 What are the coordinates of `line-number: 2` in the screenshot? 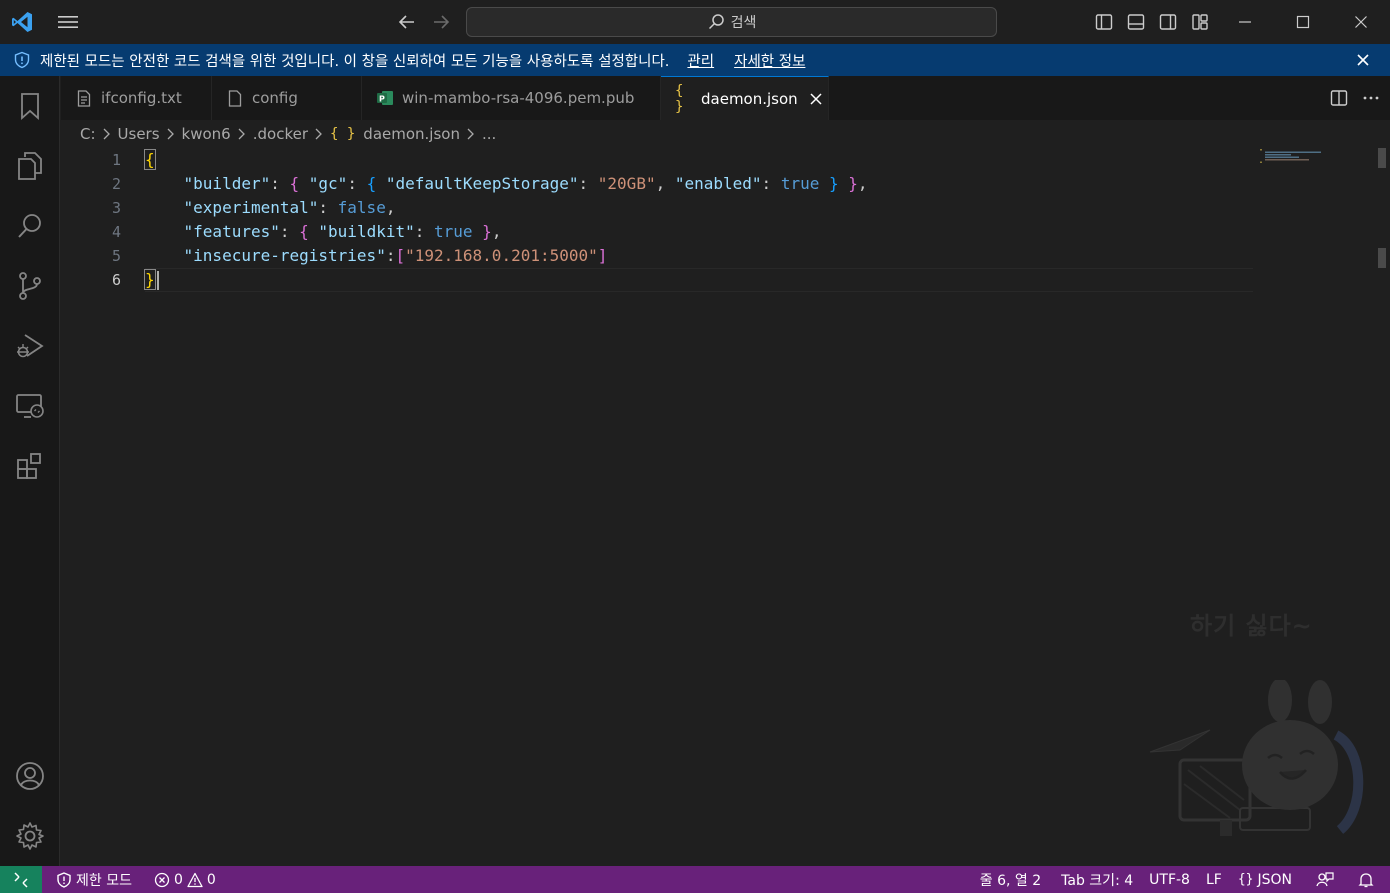 It's located at (116, 184).